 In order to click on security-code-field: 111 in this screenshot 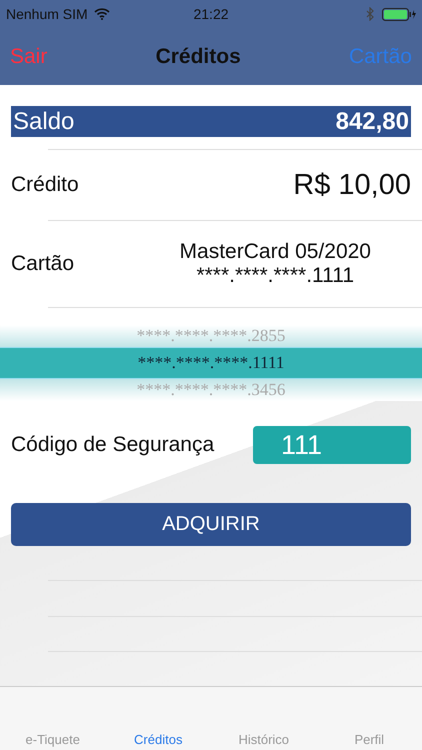, I will do `click(332, 445)`.